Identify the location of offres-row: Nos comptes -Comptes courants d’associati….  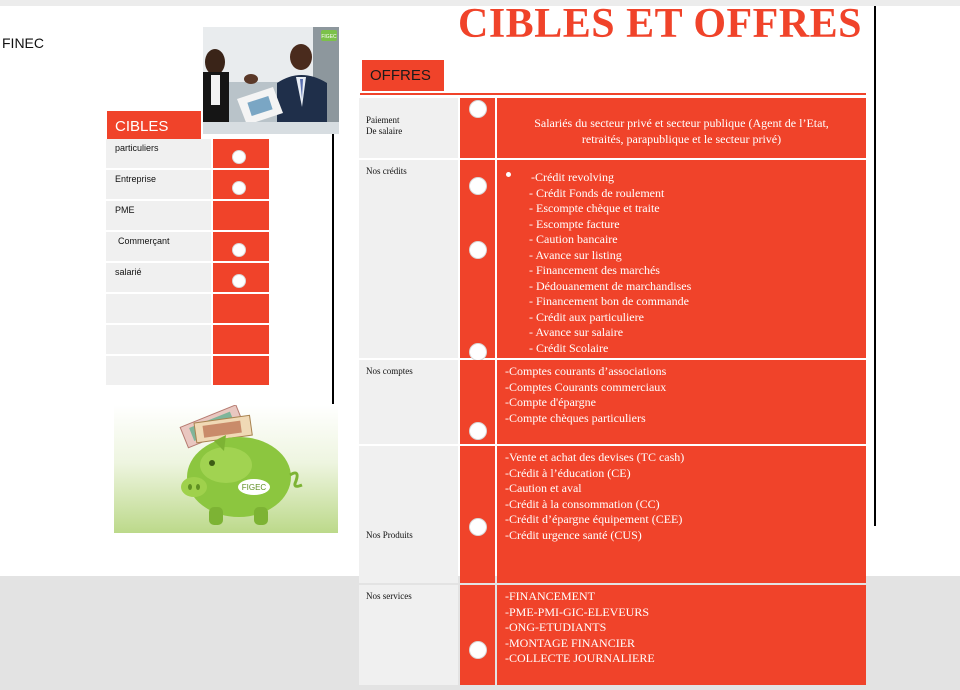
(612, 402).